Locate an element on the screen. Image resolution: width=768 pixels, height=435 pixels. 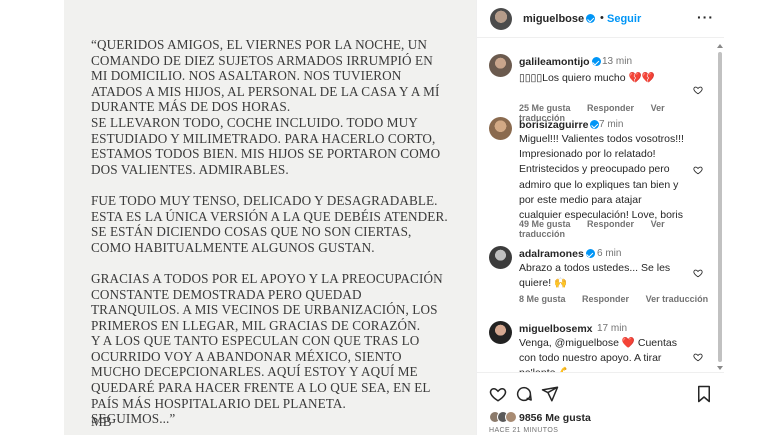
likes-label: Me gusta is located at coordinates (568, 418).